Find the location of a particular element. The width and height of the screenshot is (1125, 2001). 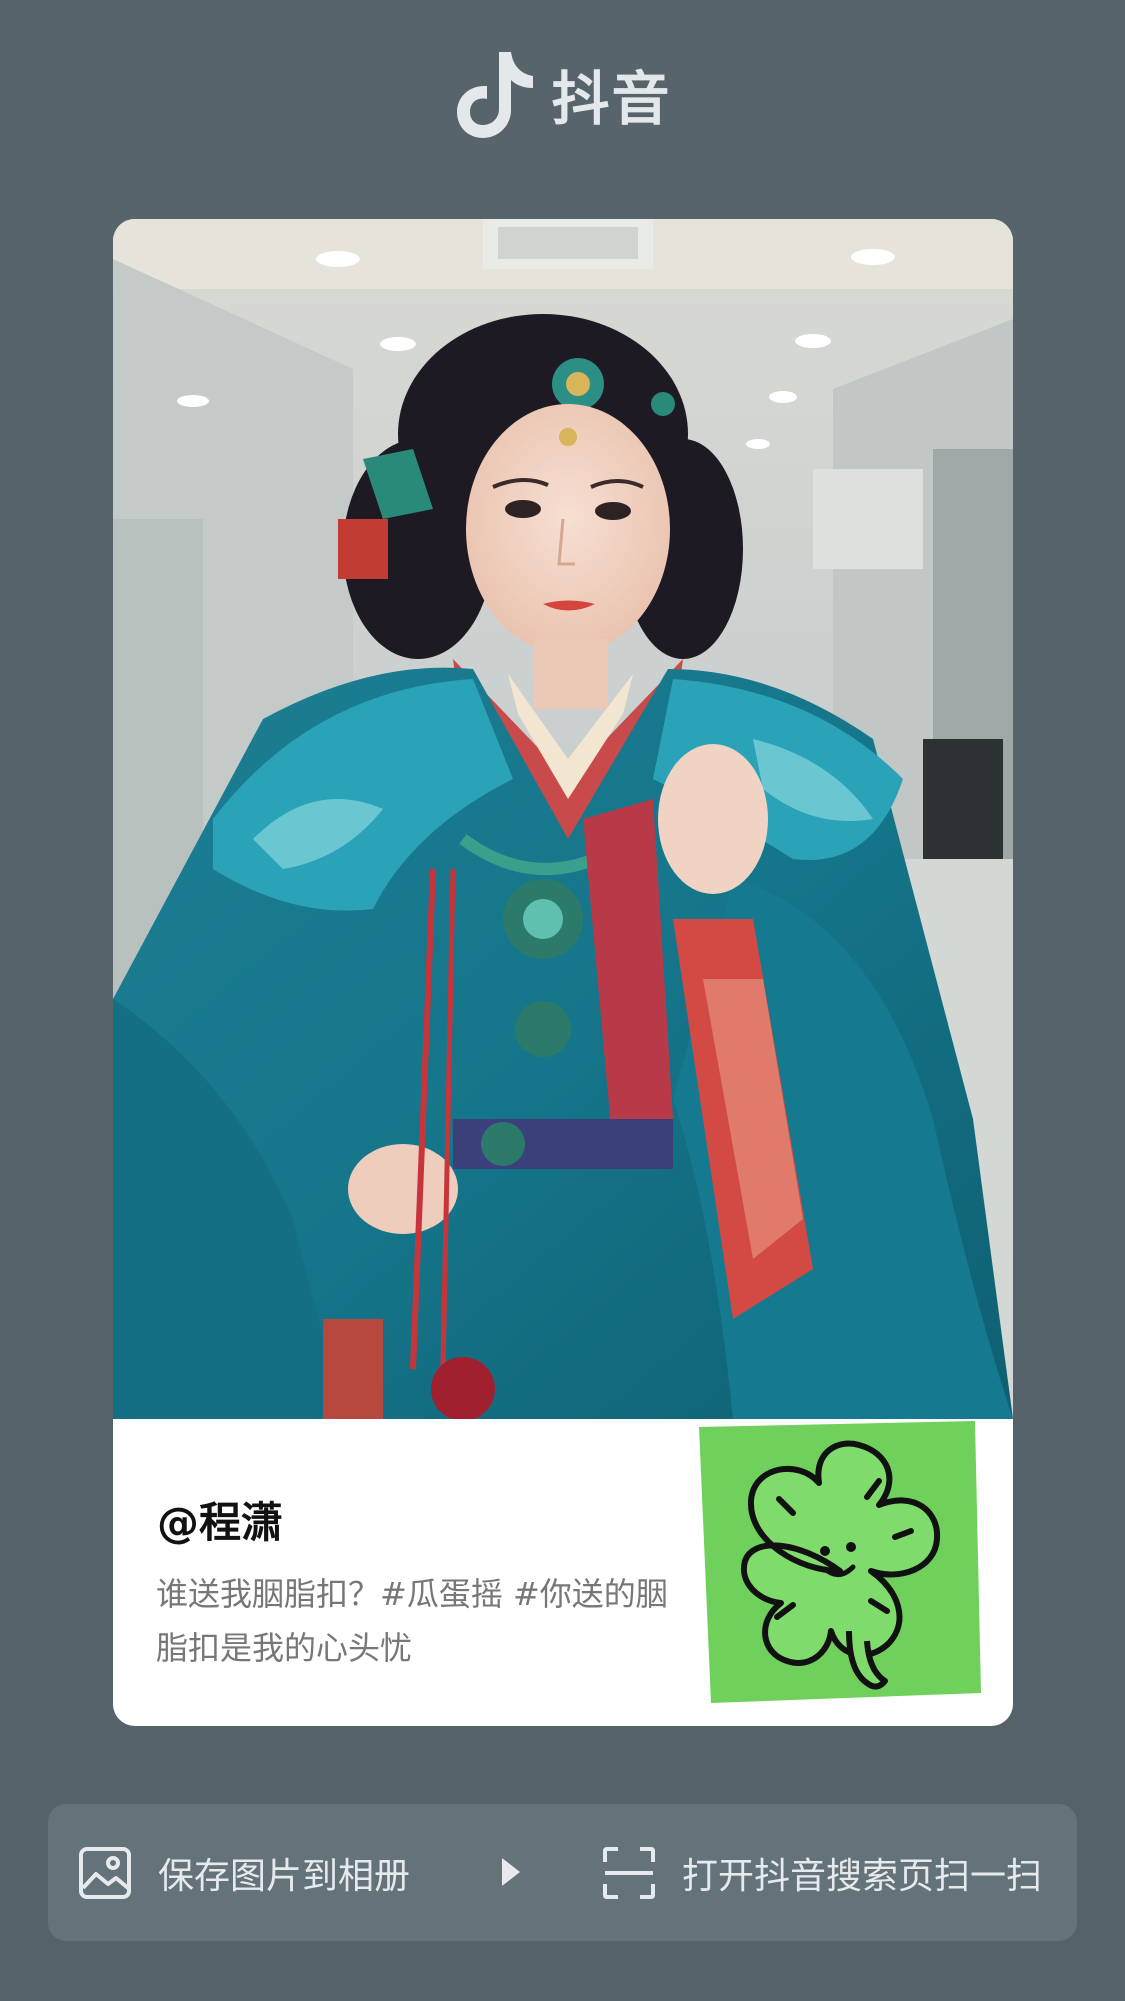

open-douyin-scan-label: 打开抖音搜索页扫一扫 is located at coordinates (862, 1876).